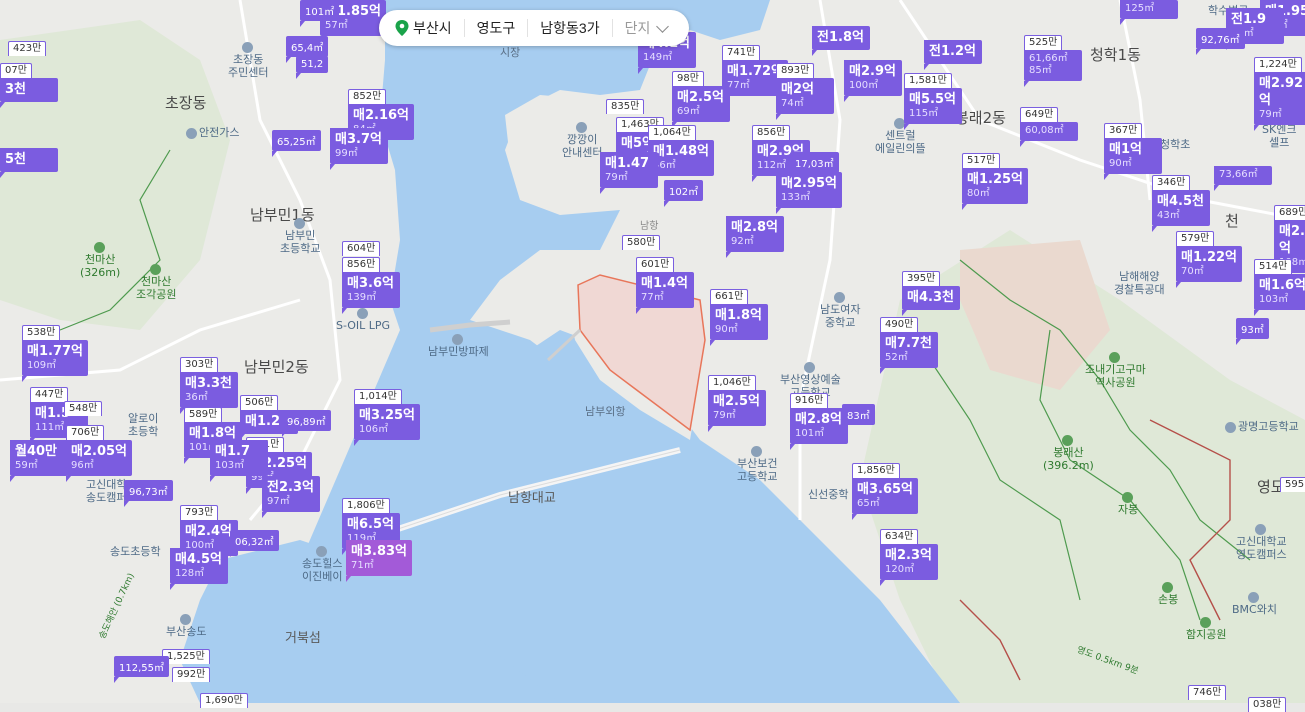 The width and height of the screenshot is (1305, 712). What do you see at coordinates (254, 543) in the screenshot?
I see `area-marker: 06,32㎡` at bounding box center [254, 543].